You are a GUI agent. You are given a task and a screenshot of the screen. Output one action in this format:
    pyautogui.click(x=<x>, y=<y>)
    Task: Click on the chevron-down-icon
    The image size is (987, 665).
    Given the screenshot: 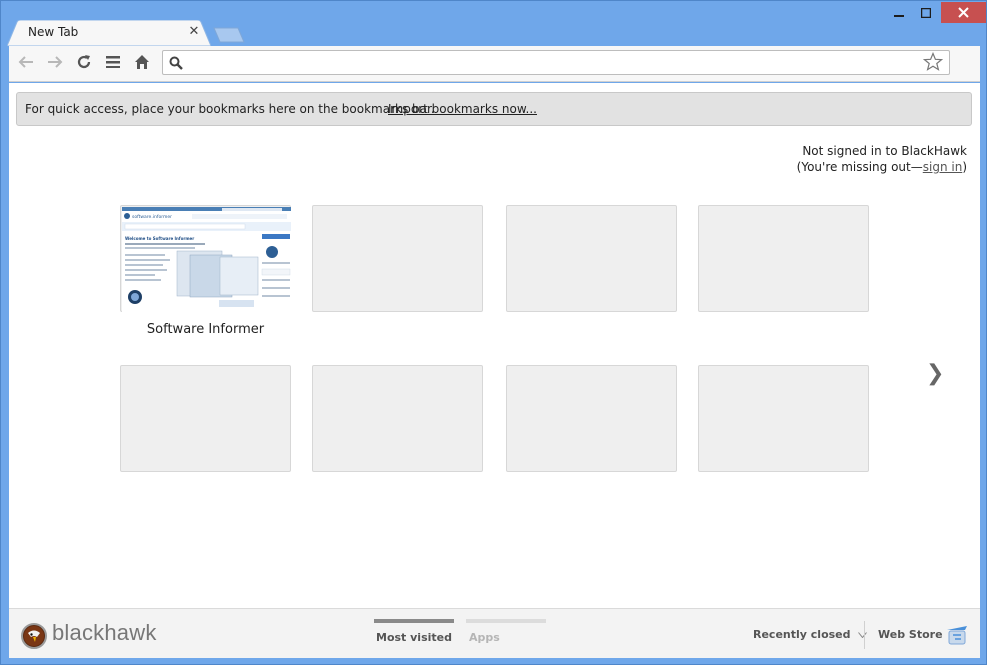 What is the action you would take?
    pyautogui.click(x=863, y=635)
    